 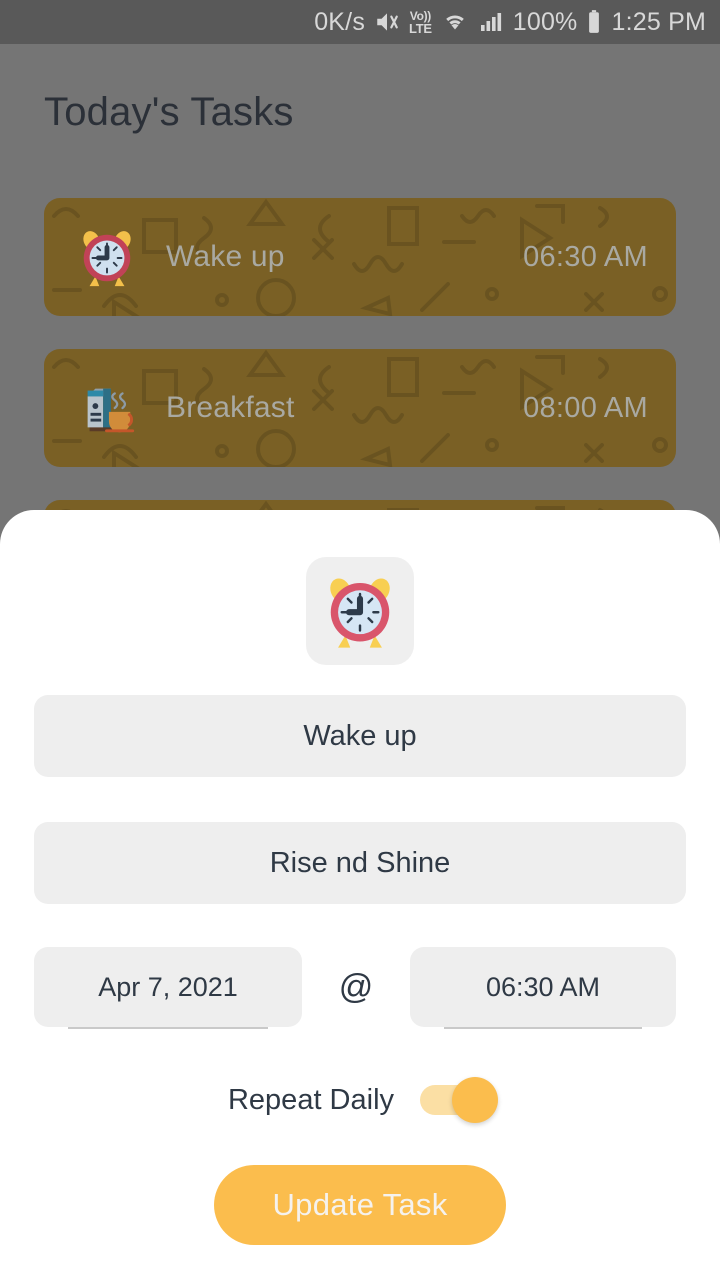 I want to click on repeat-daily-toggle, so click(x=459, y=1100).